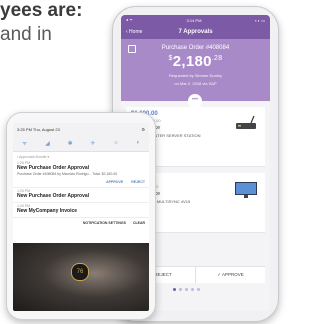 This screenshot has height=324, width=320. I want to click on page-title: 7 Approvals, so click(195, 32).